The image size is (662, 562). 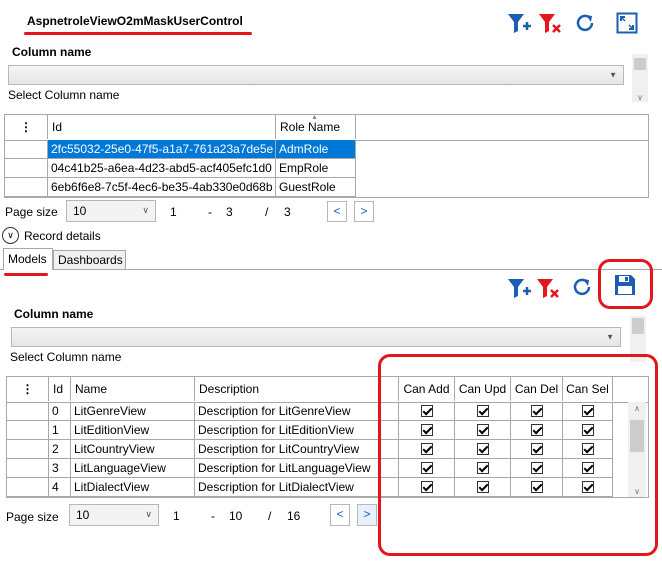 I want to click on row-role-cell: EmpRole, so click(x=316, y=168).